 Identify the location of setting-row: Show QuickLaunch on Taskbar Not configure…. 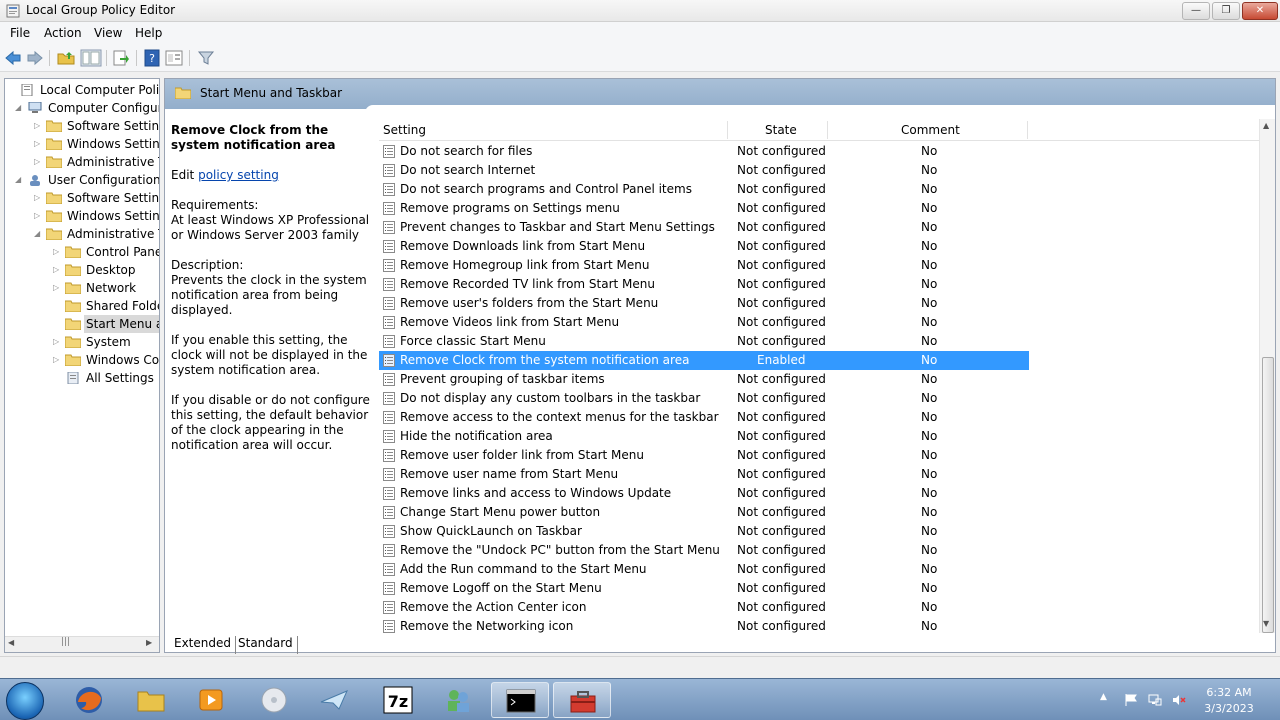
(704, 531).